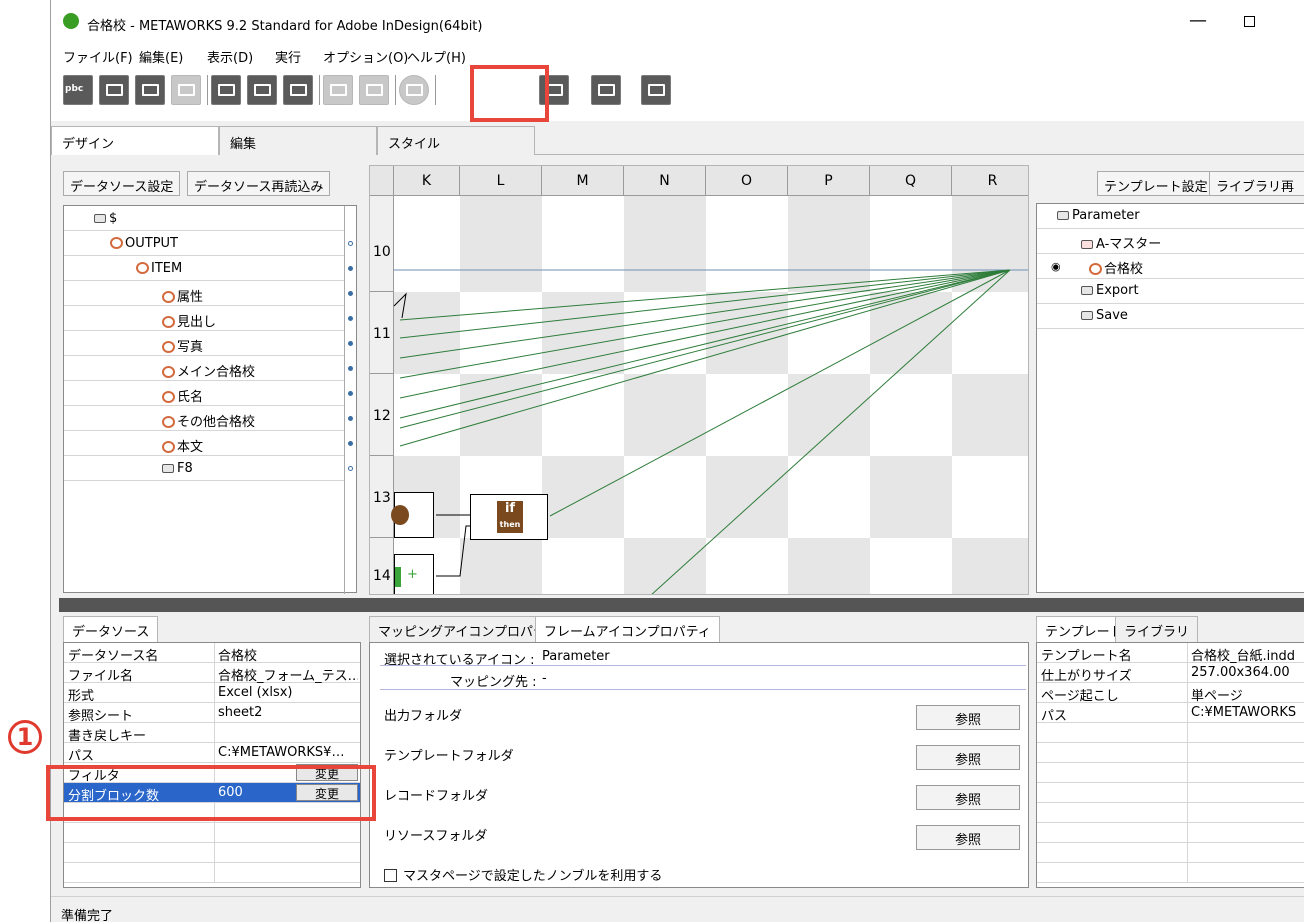 Image resolution: width=1304 pixels, height=924 pixels. I want to click on tab-edit: 編集, so click(298, 140).